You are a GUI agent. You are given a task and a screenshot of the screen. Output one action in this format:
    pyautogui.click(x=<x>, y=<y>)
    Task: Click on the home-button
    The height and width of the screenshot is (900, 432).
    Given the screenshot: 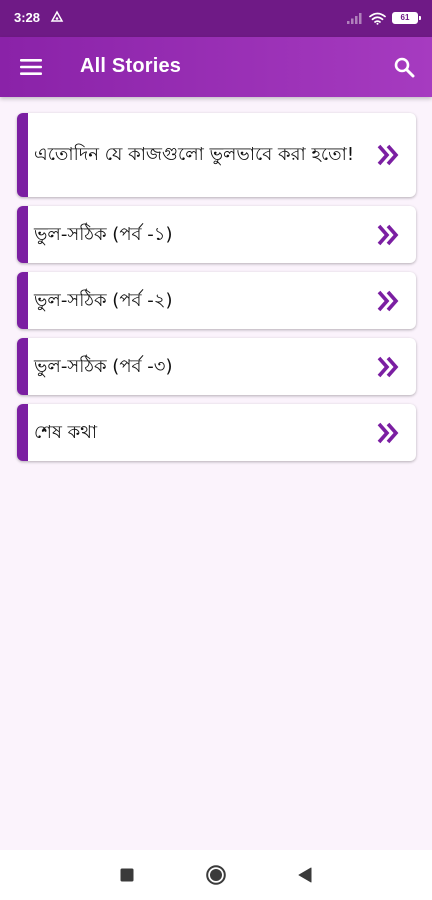 What is the action you would take?
    pyautogui.click(x=216, y=875)
    